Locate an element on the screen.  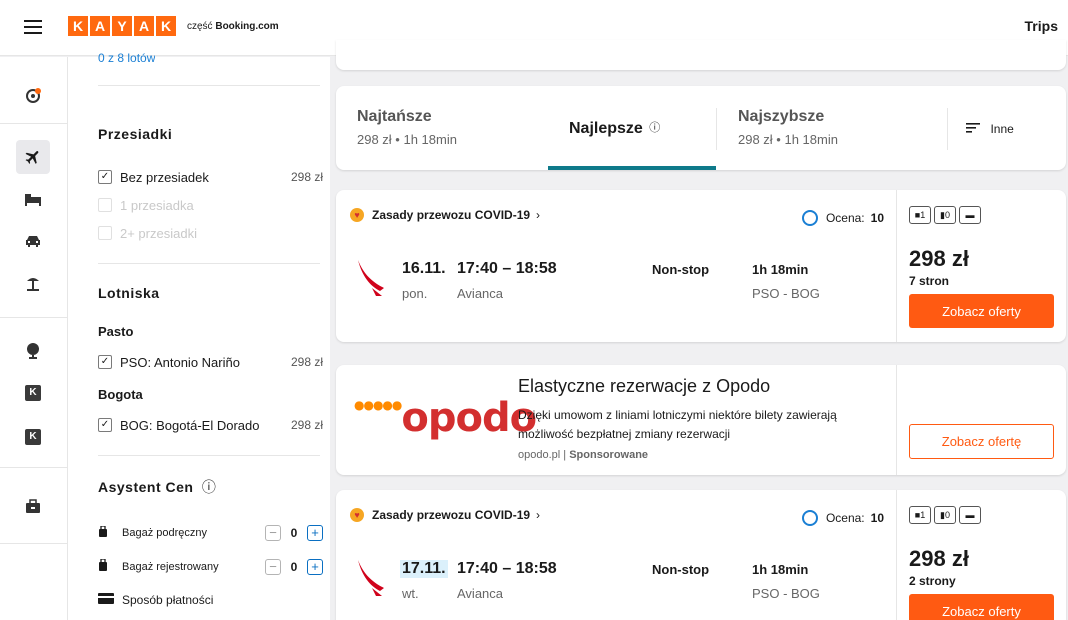
option-label: PSO: Antonio Nariño is located at coordinates (180, 362).